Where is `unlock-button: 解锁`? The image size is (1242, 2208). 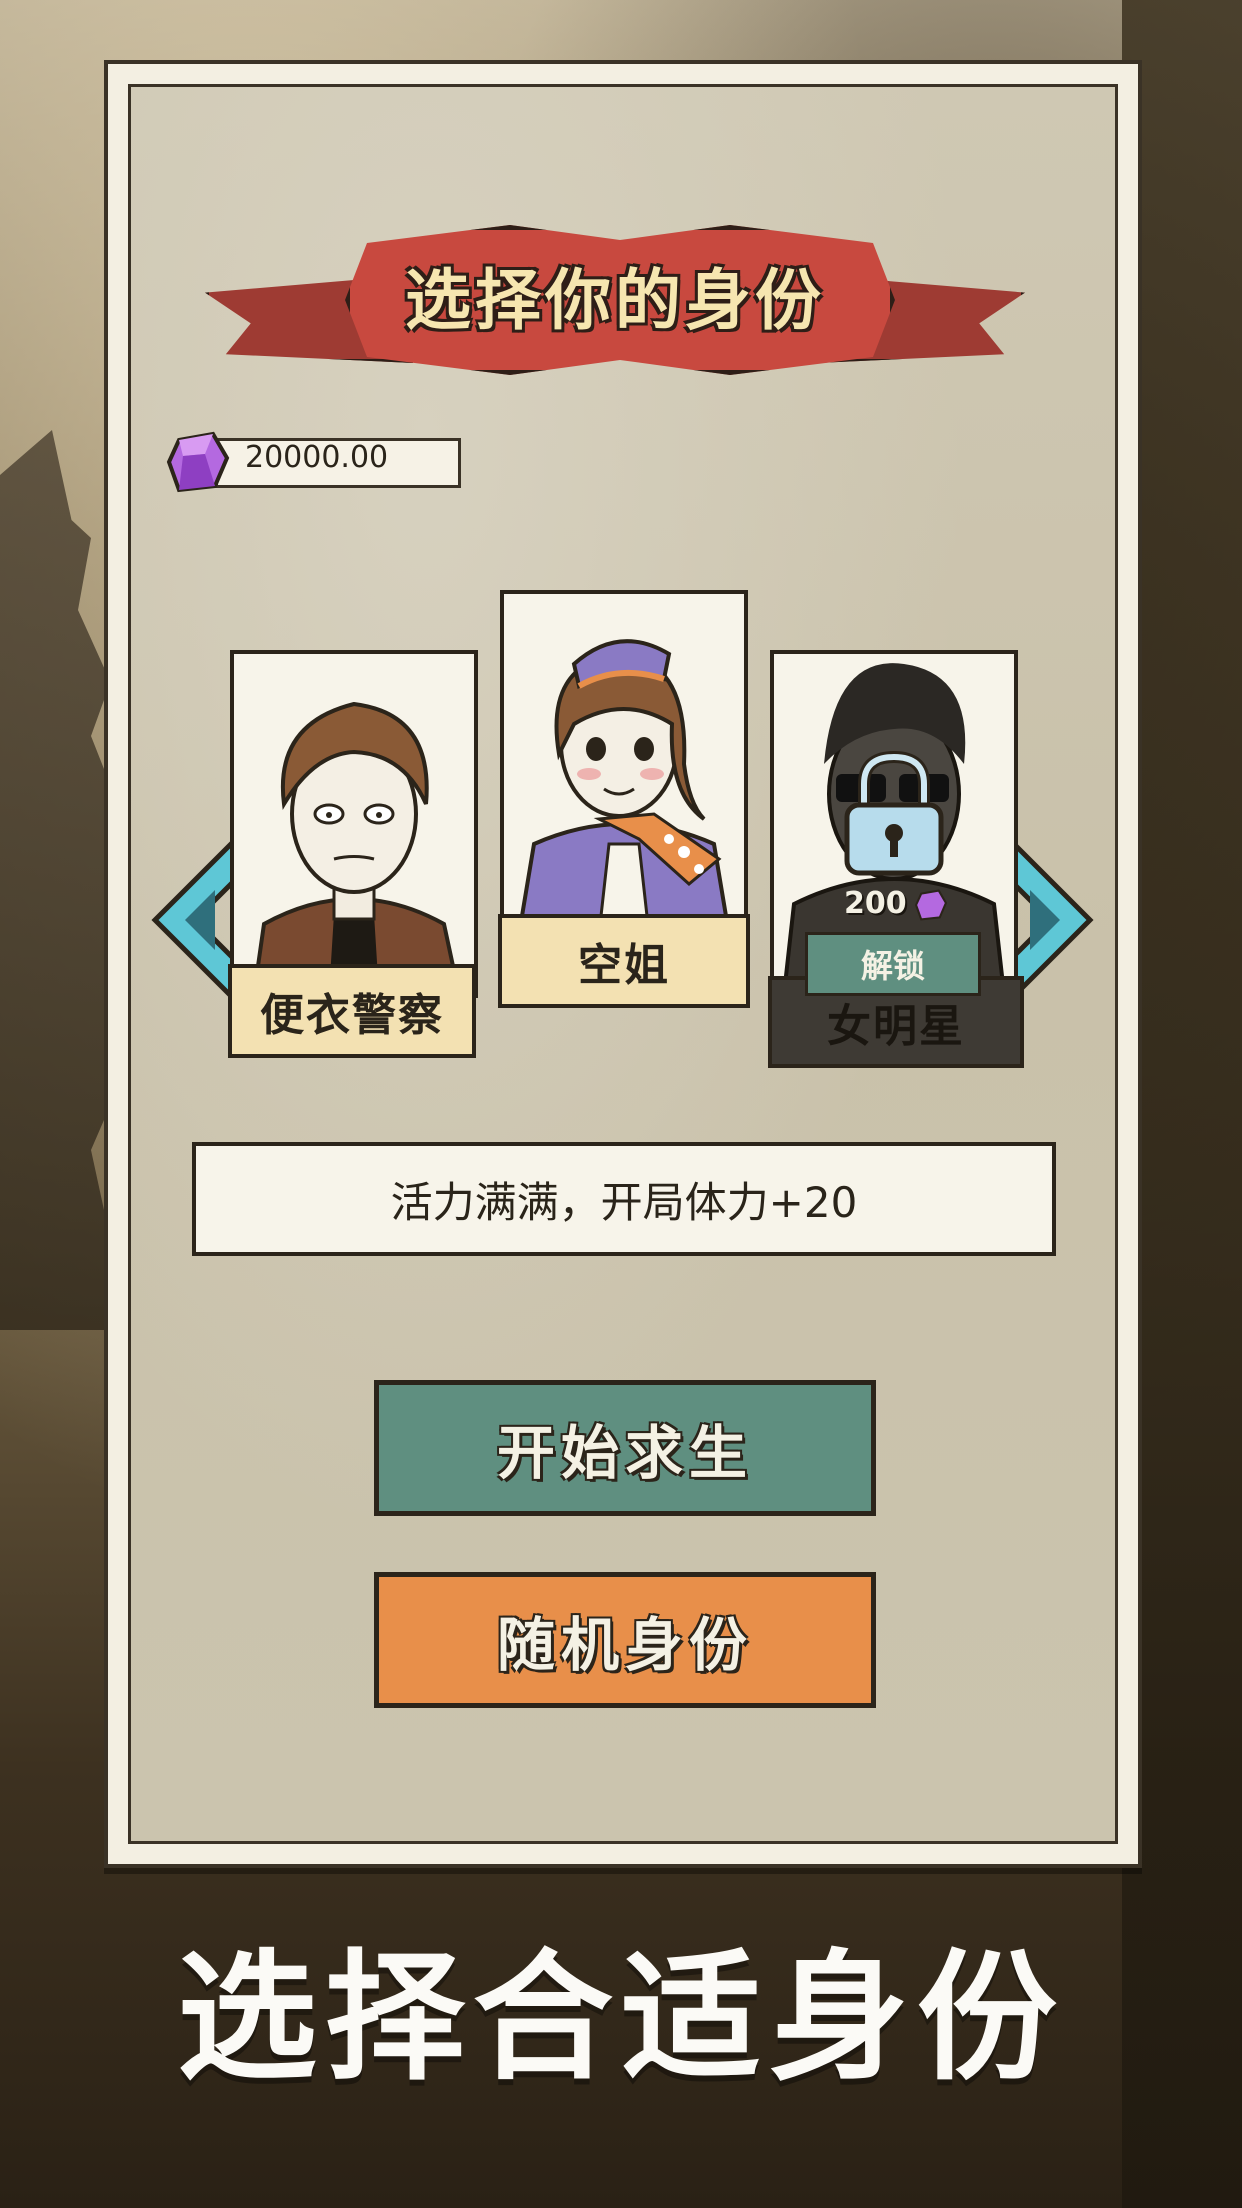 unlock-button: 解锁 is located at coordinates (893, 964).